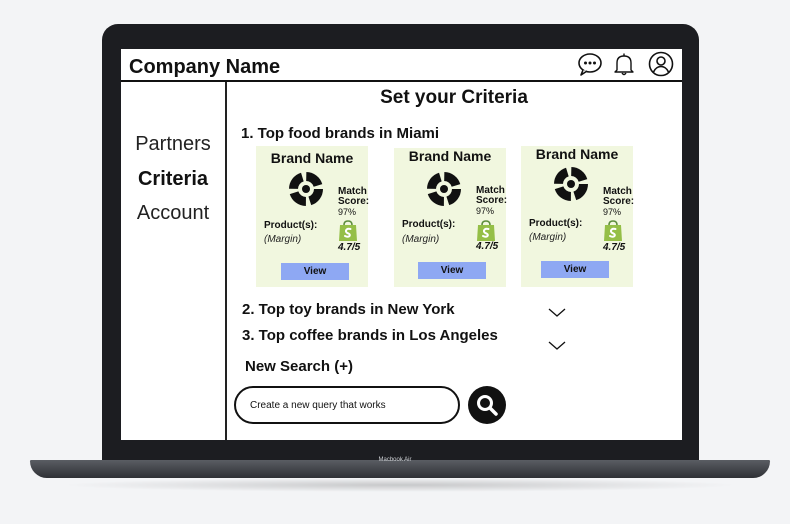 The width and height of the screenshot is (790, 524). I want to click on company-name: Company Name, so click(205, 67).